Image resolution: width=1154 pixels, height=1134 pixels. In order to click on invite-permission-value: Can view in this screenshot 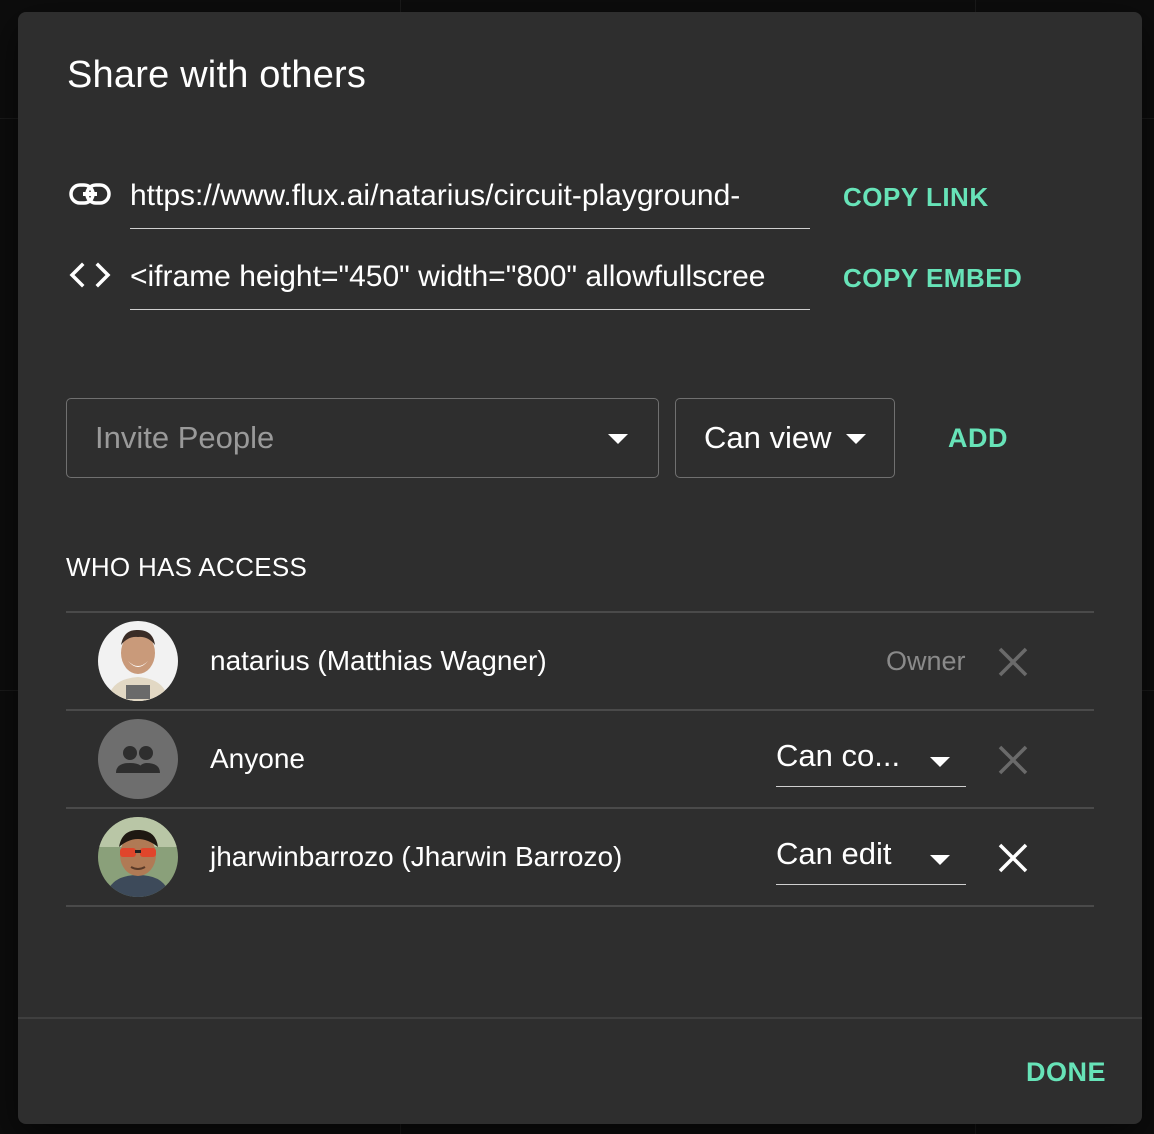, I will do `click(768, 437)`.